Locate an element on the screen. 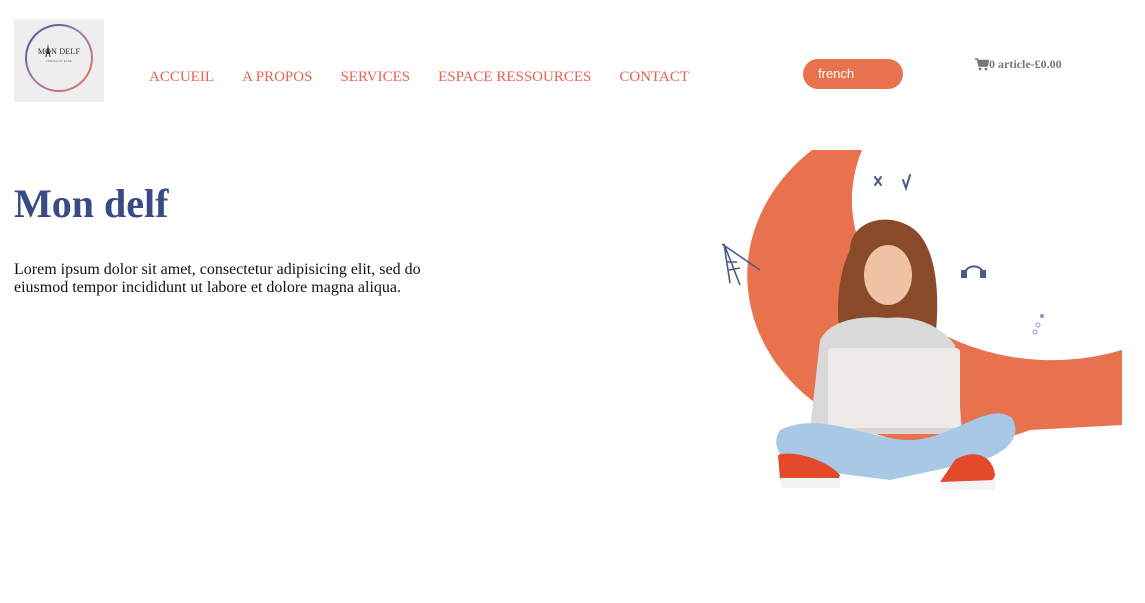  cart-link: 0 article-£0.00 is located at coordinates (1018, 64).